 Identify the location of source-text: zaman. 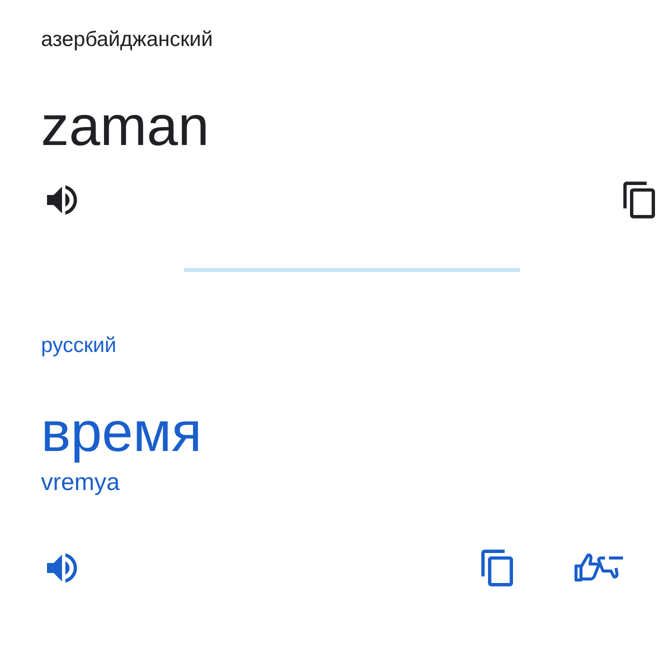
(125, 126).